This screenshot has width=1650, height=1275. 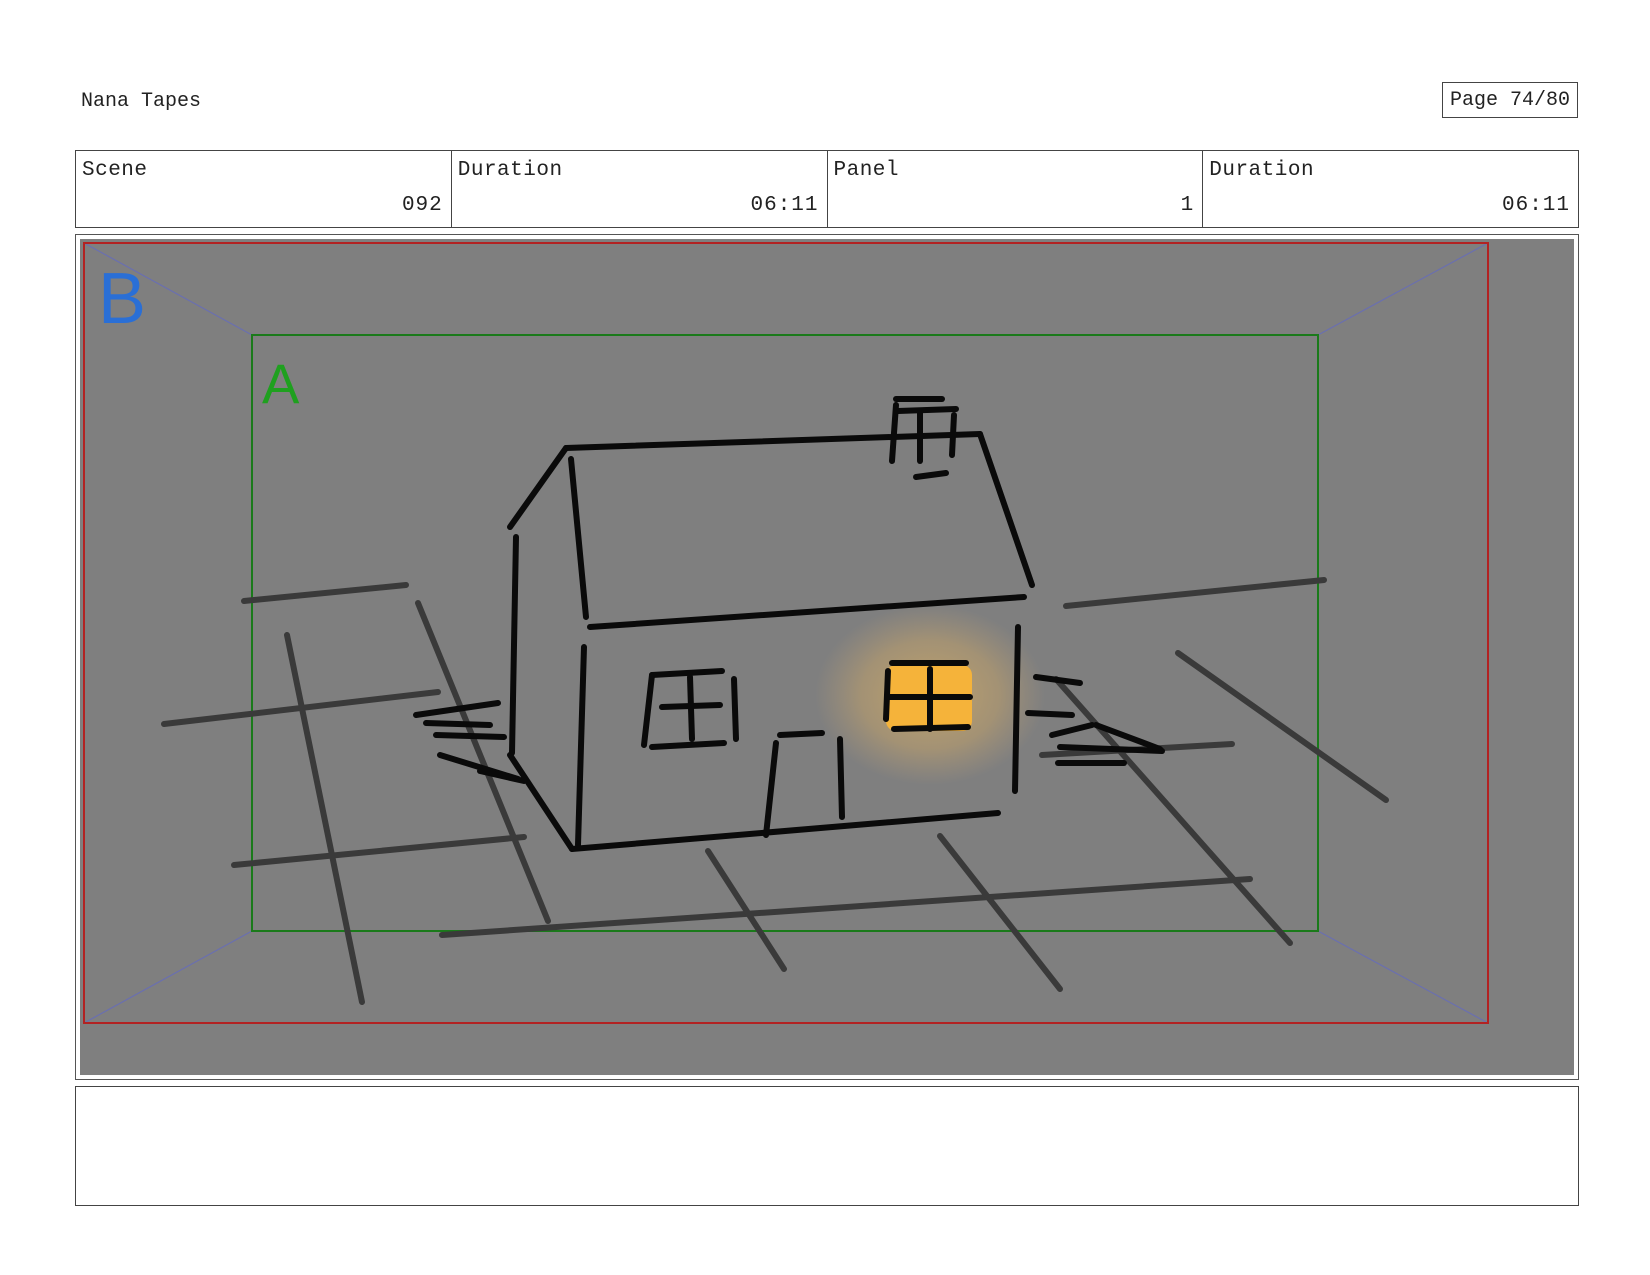 I want to click on scene-label: Scene, so click(x=115, y=170).